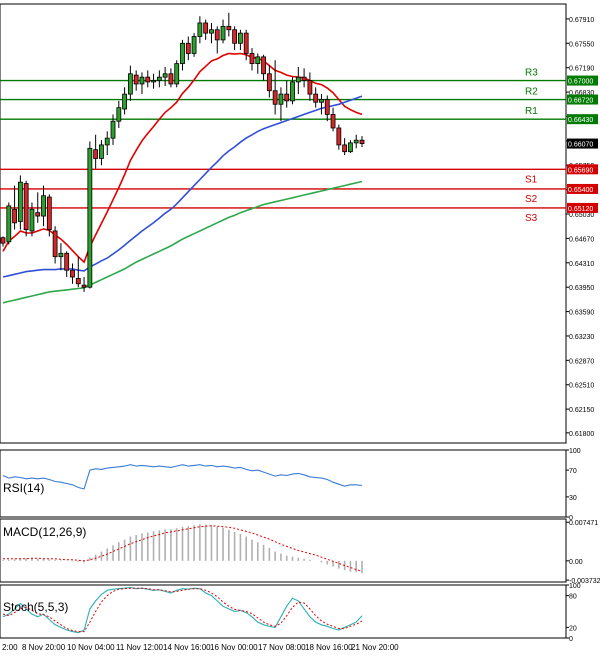 The height and width of the screenshot is (661, 600). I want to click on level-price-label: 0.67000, so click(580, 82).